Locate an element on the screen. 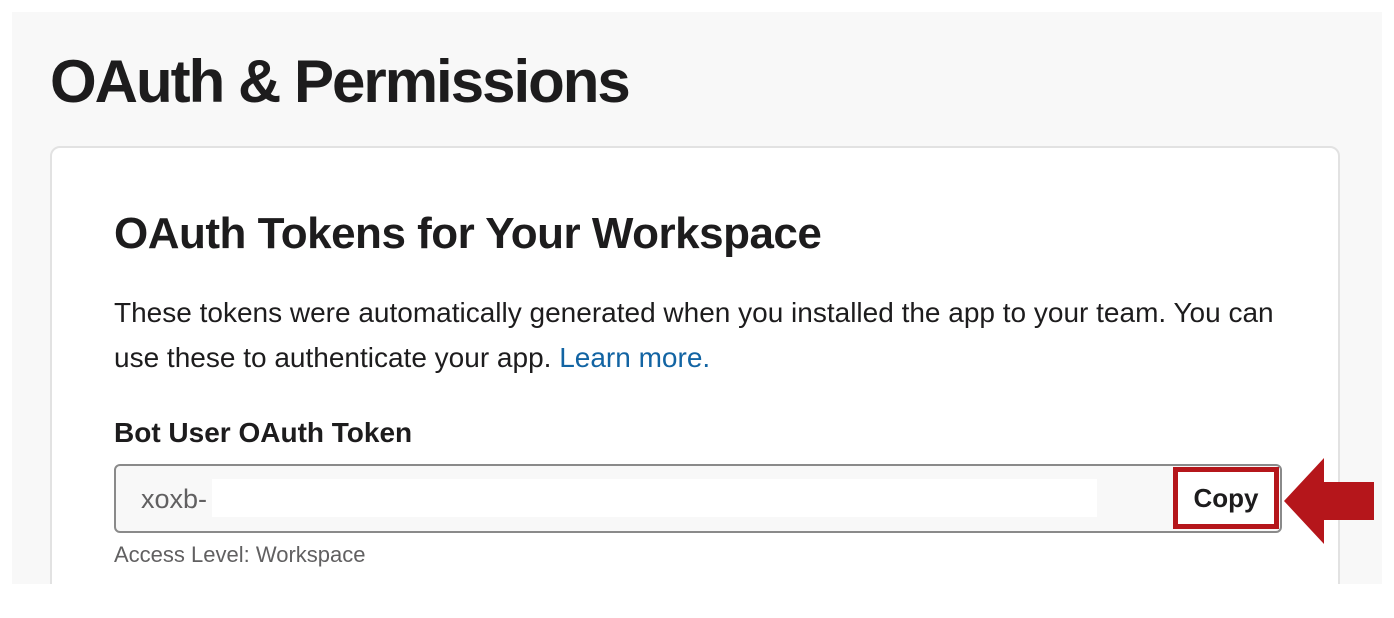 The image size is (1394, 618). arrow-left-shape is located at coordinates (1329, 501).